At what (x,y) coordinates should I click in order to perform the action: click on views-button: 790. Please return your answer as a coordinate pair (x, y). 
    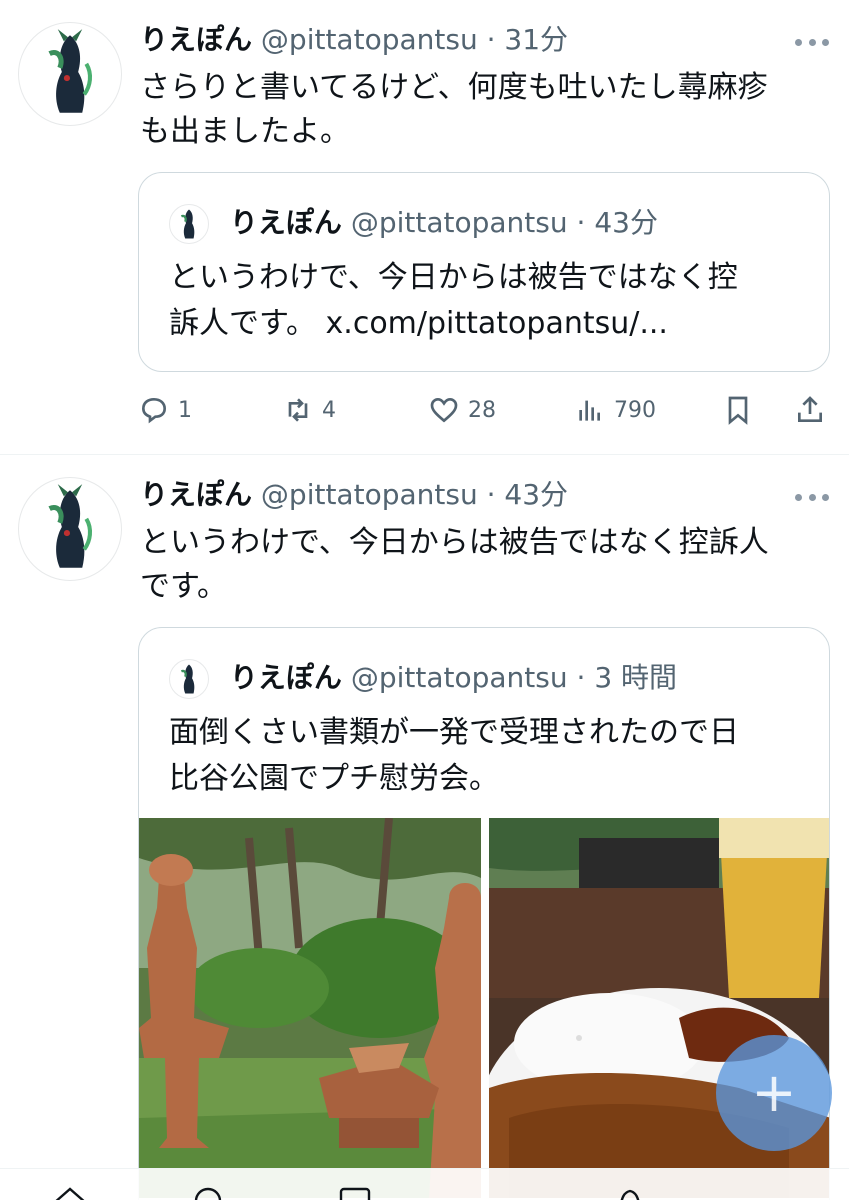
    Looking at the image, I should click on (615, 410).